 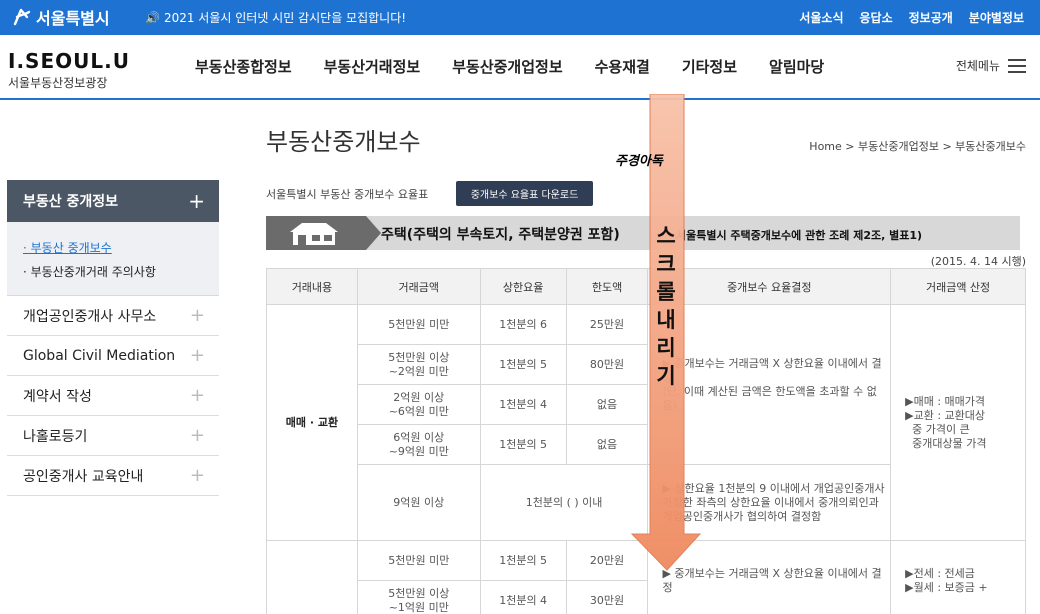 I want to click on link-seoul-news: 서울소식, so click(x=821, y=17).